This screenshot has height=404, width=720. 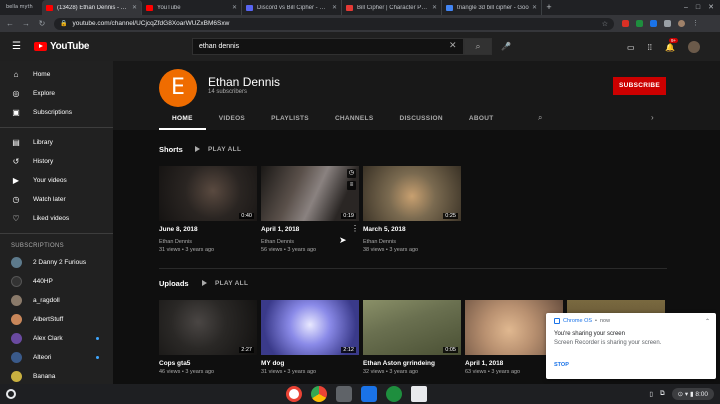 What do you see at coordinates (56, 218) in the screenshot?
I see `sidebar-item-liked-videos: ♡ Liked videos` at bounding box center [56, 218].